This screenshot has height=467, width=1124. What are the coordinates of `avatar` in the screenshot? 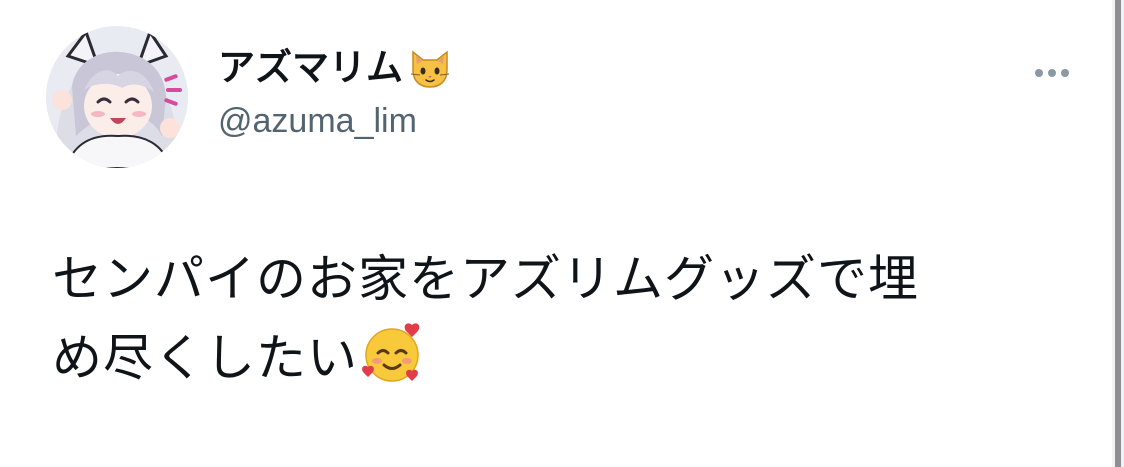 It's located at (117, 97).